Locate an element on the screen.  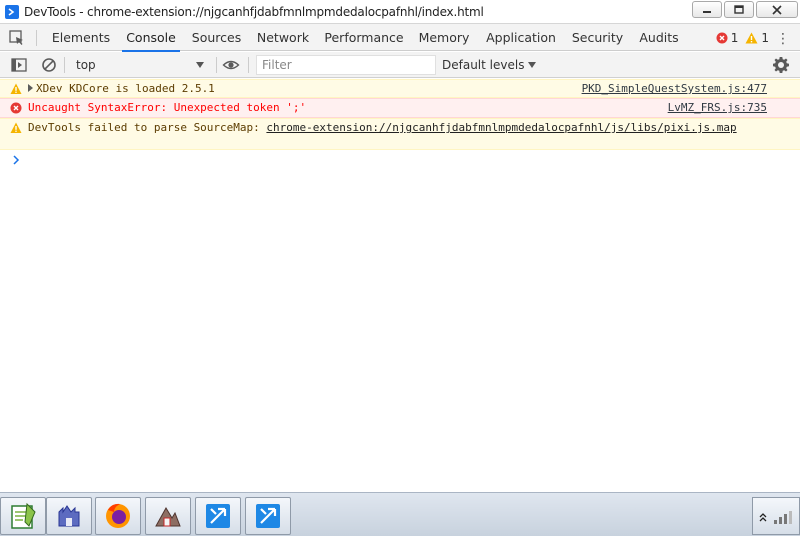
log-levels-label: Default levels is located at coordinates (483, 65).